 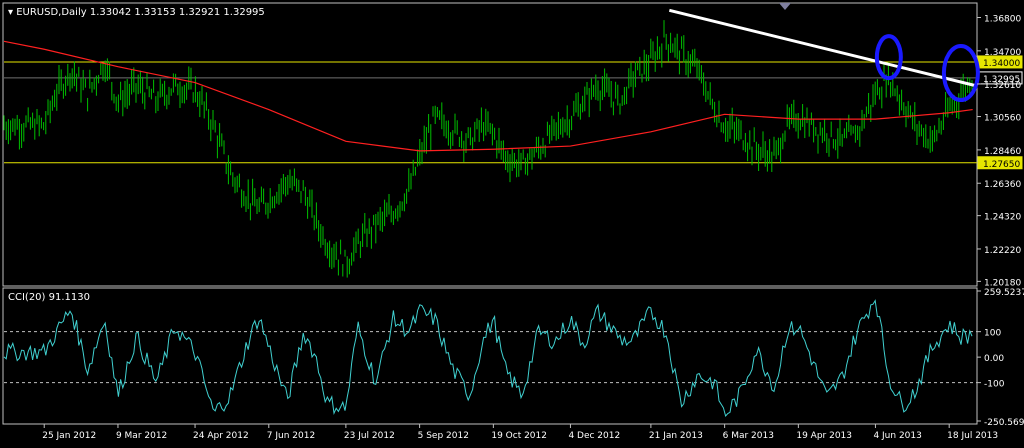 I want to click on price-tick-label: 1.34700, so click(x=1002, y=53).